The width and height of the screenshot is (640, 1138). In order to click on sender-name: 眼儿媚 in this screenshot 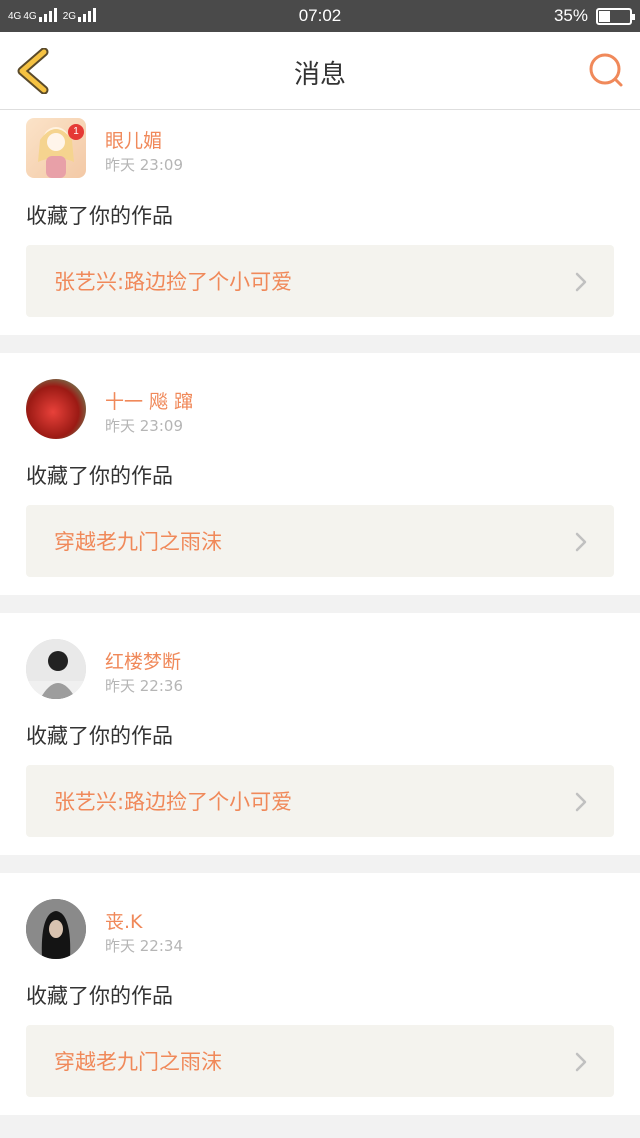, I will do `click(133, 139)`.